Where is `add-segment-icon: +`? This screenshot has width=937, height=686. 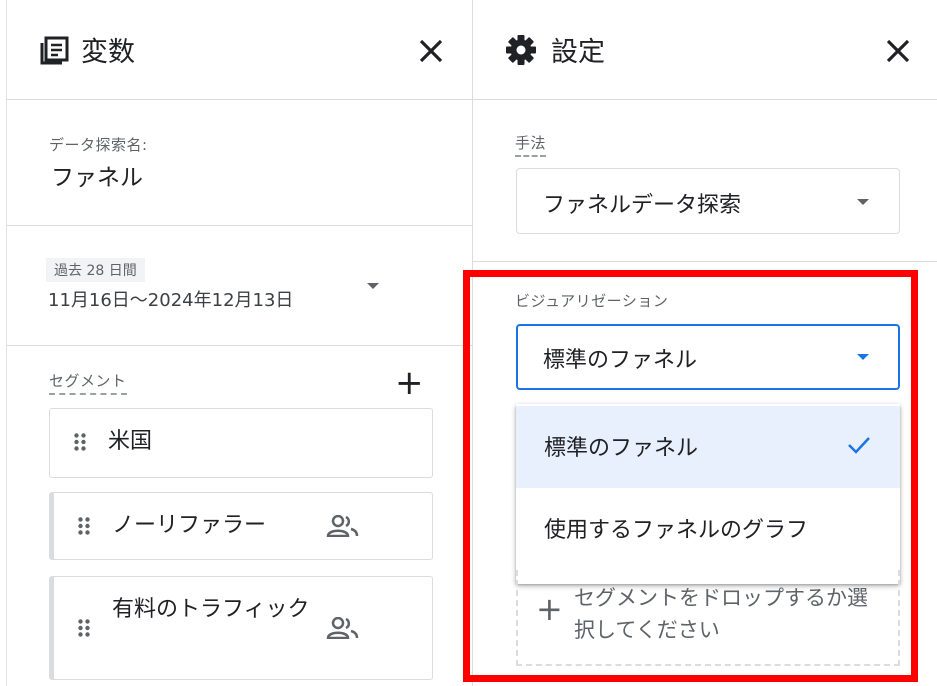 add-segment-icon: + is located at coordinates (409, 383).